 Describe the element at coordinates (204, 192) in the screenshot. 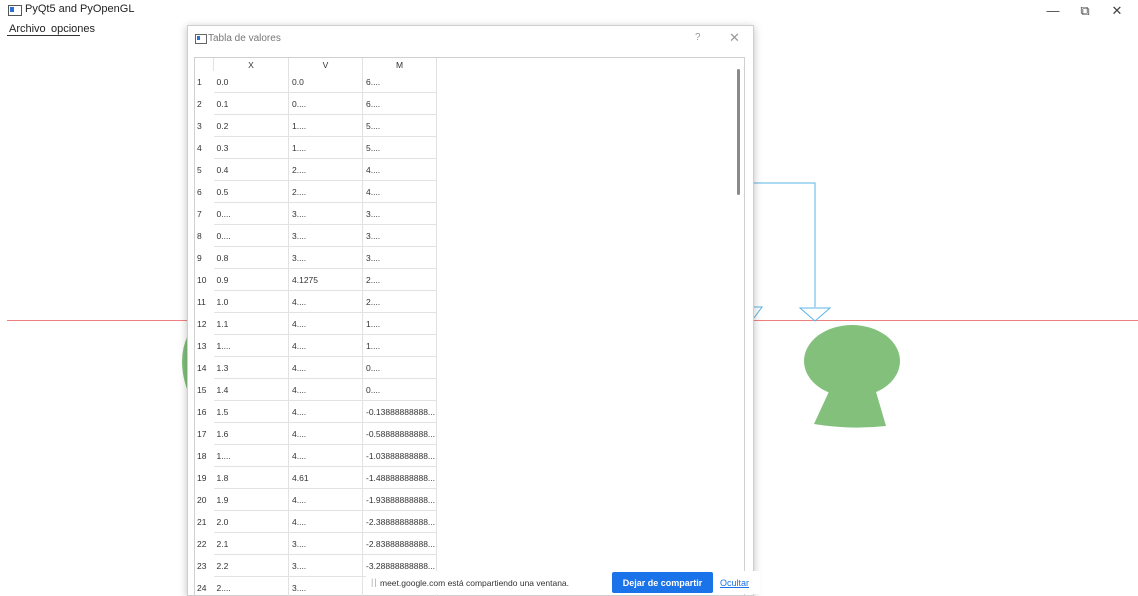

I see `row-header: 6` at that location.